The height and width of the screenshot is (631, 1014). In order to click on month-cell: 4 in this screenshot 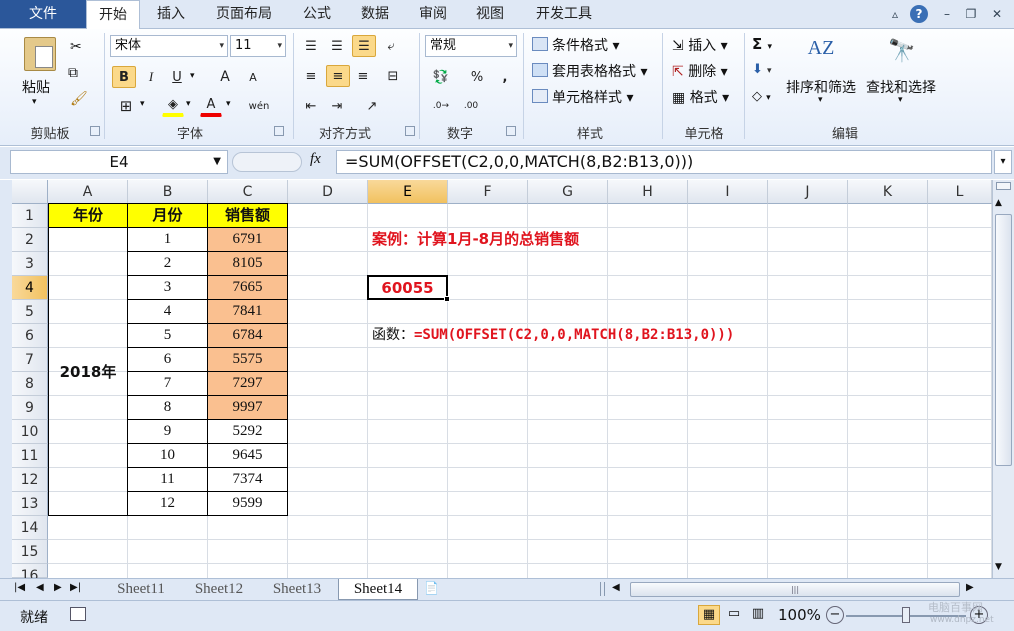, I will do `click(167, 311)`.